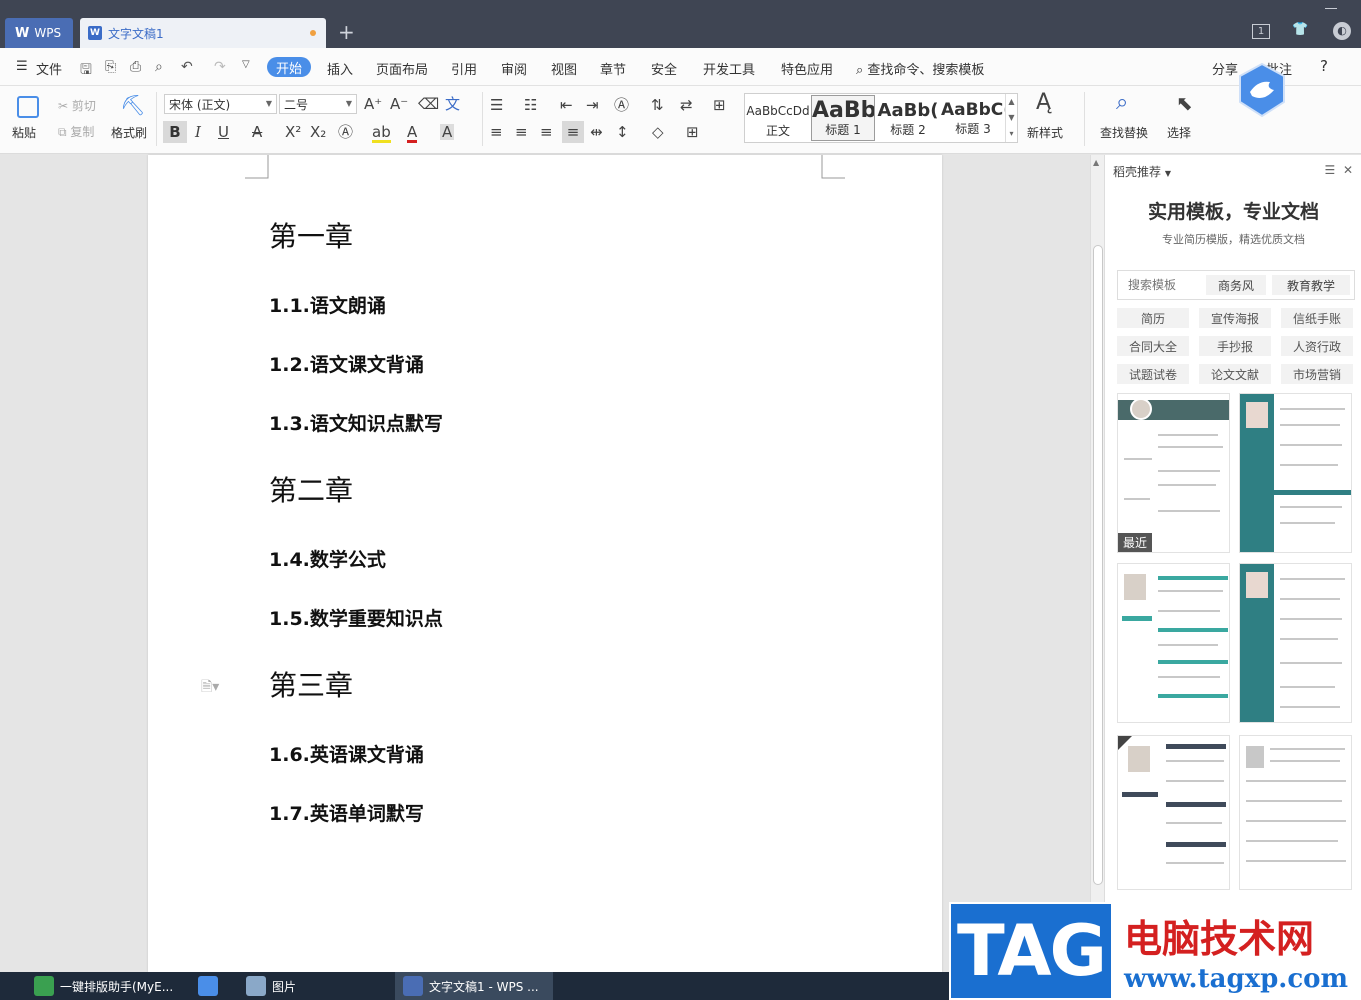  Describe the element at coordinates (346, 363) in the screenshot. I see `section-heading: 1.2.语文课文背诵` at that location.